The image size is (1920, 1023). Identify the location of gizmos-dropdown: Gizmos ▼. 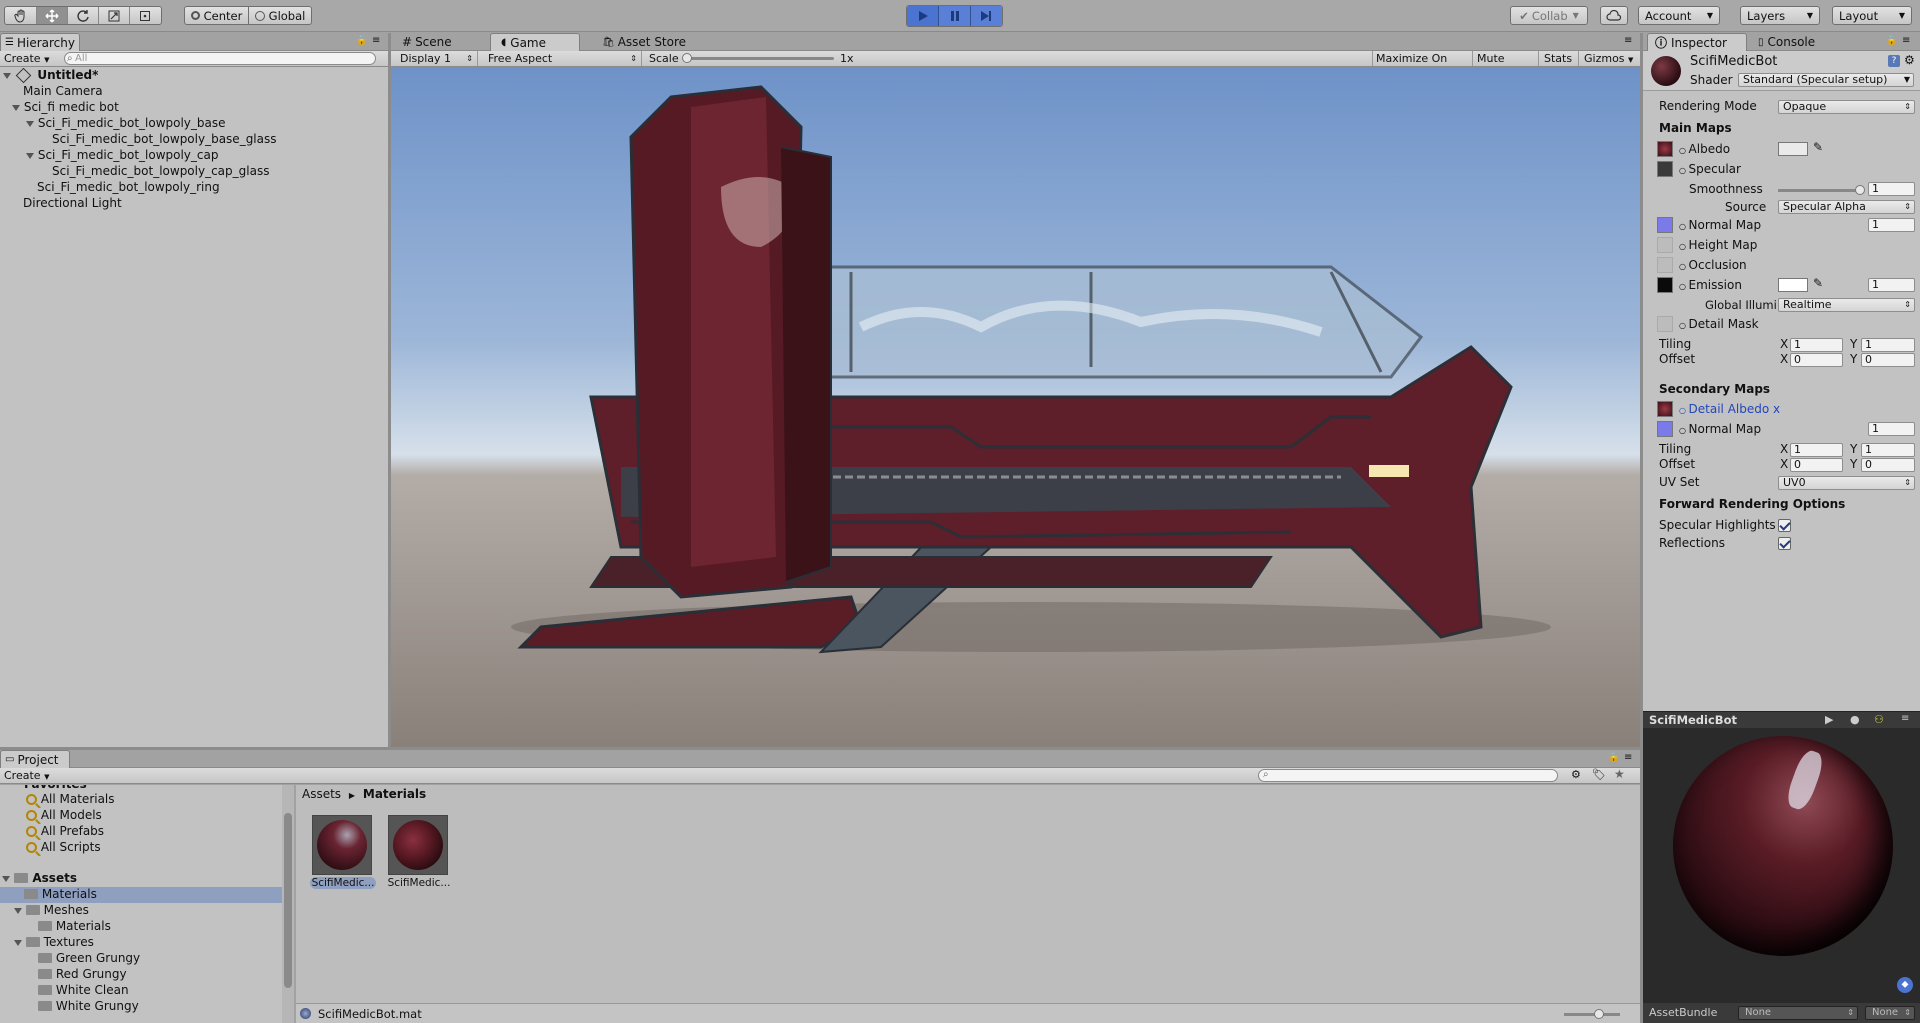
(1608, 58).